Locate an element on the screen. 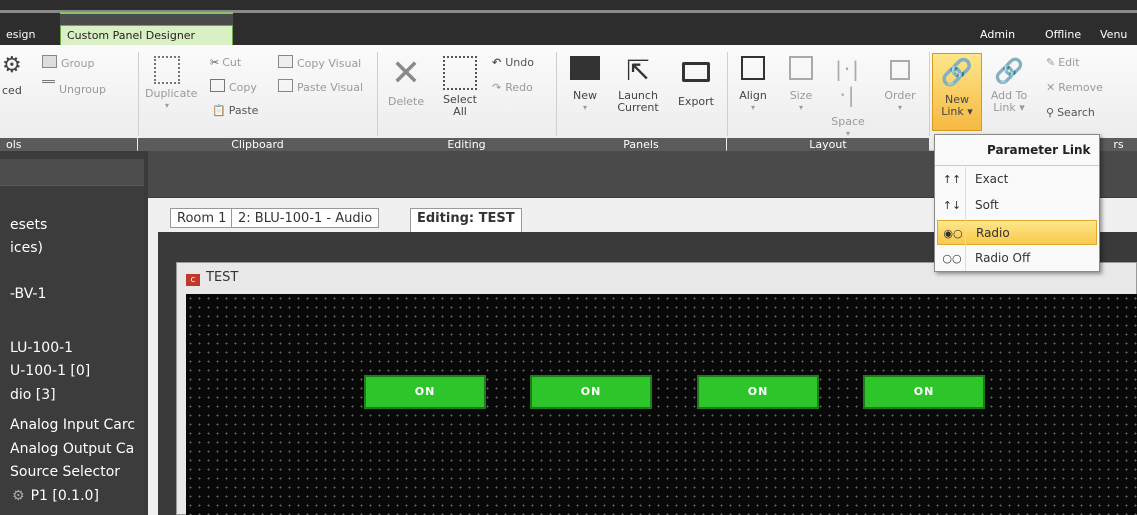  link-icon: 🔗 is located at coordinates (957, 73).